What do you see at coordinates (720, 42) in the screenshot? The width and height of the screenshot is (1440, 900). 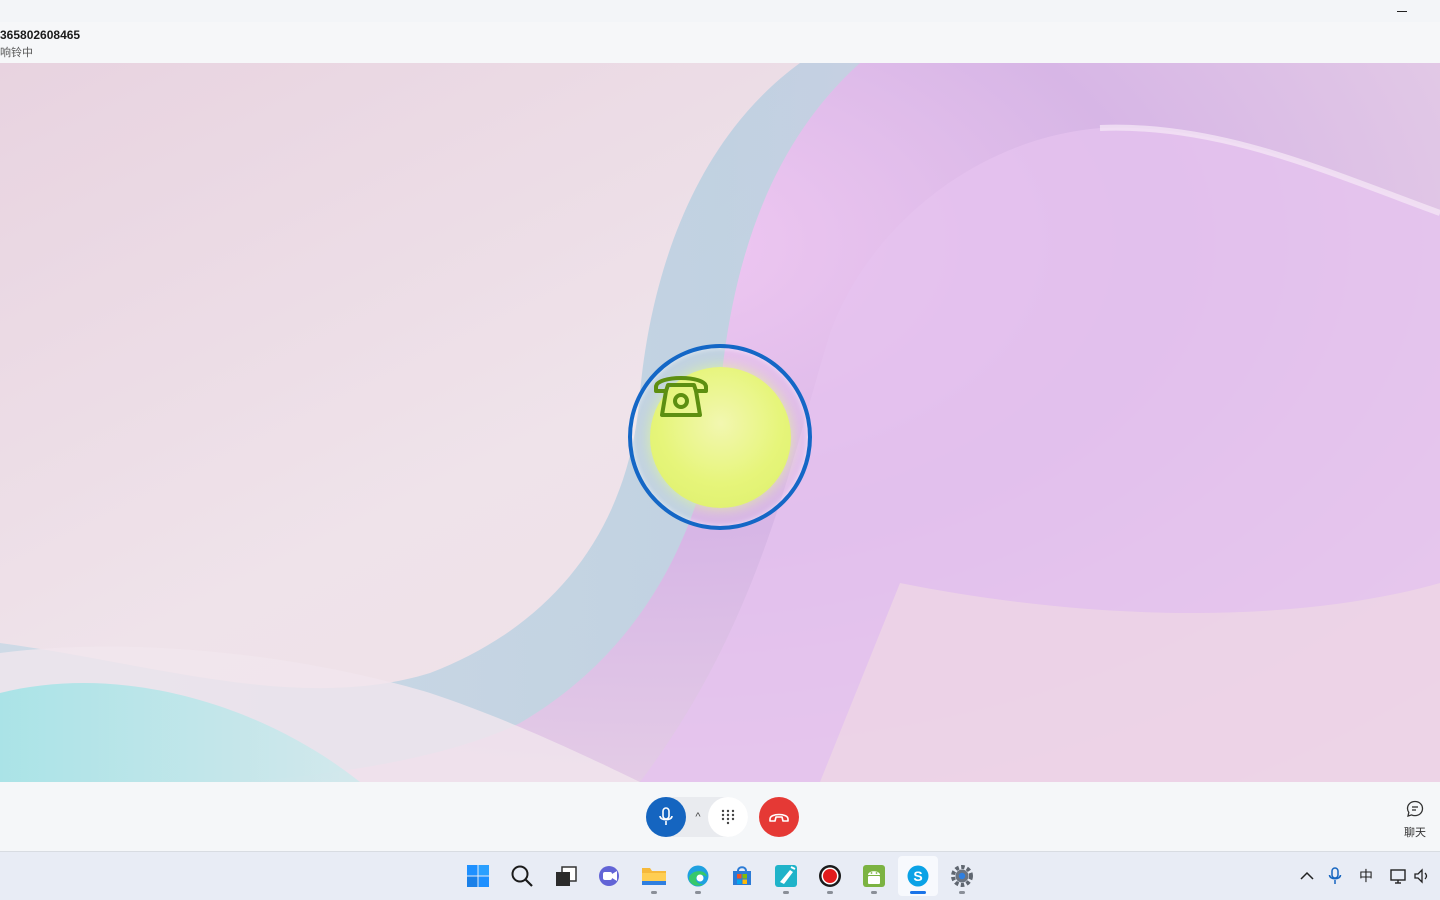 I see `call-header: 365802608465 响铃中` at bounding box center [720, 42].